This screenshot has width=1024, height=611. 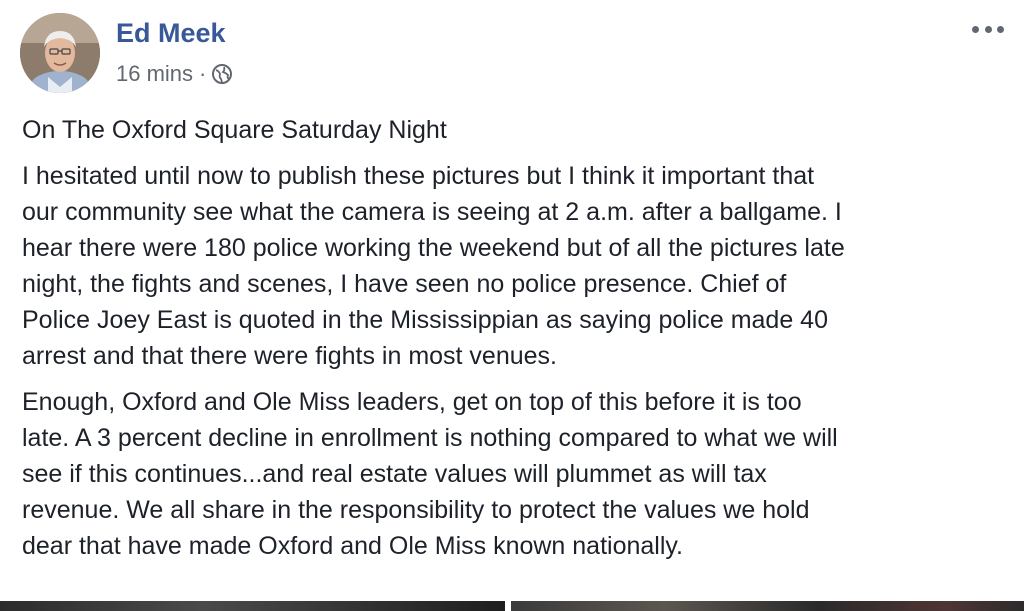 I want to click on photo-strip, so click(x=512, y=606).